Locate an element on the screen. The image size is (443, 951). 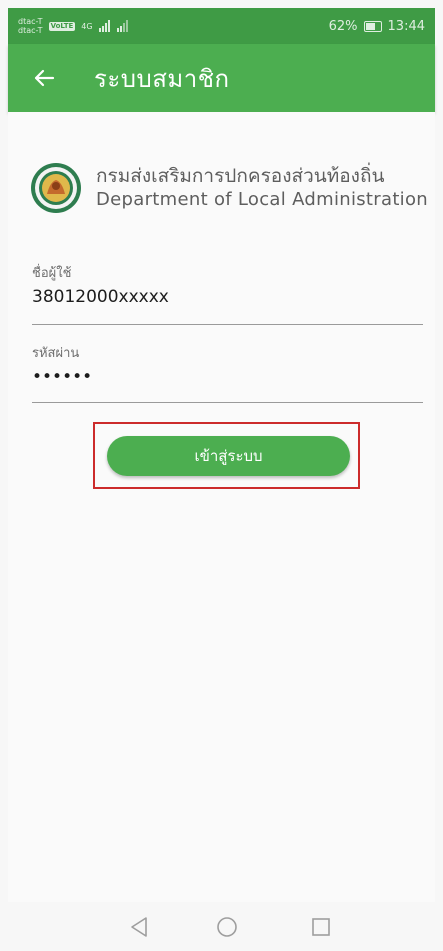
app-bar: ระบบสมาชิก is located at coordinates (221, 78).